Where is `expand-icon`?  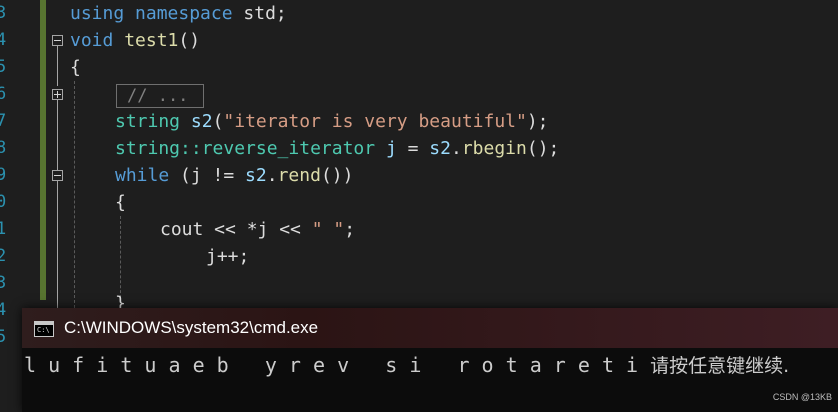 expand-icon is located at coordinates (57, 94).